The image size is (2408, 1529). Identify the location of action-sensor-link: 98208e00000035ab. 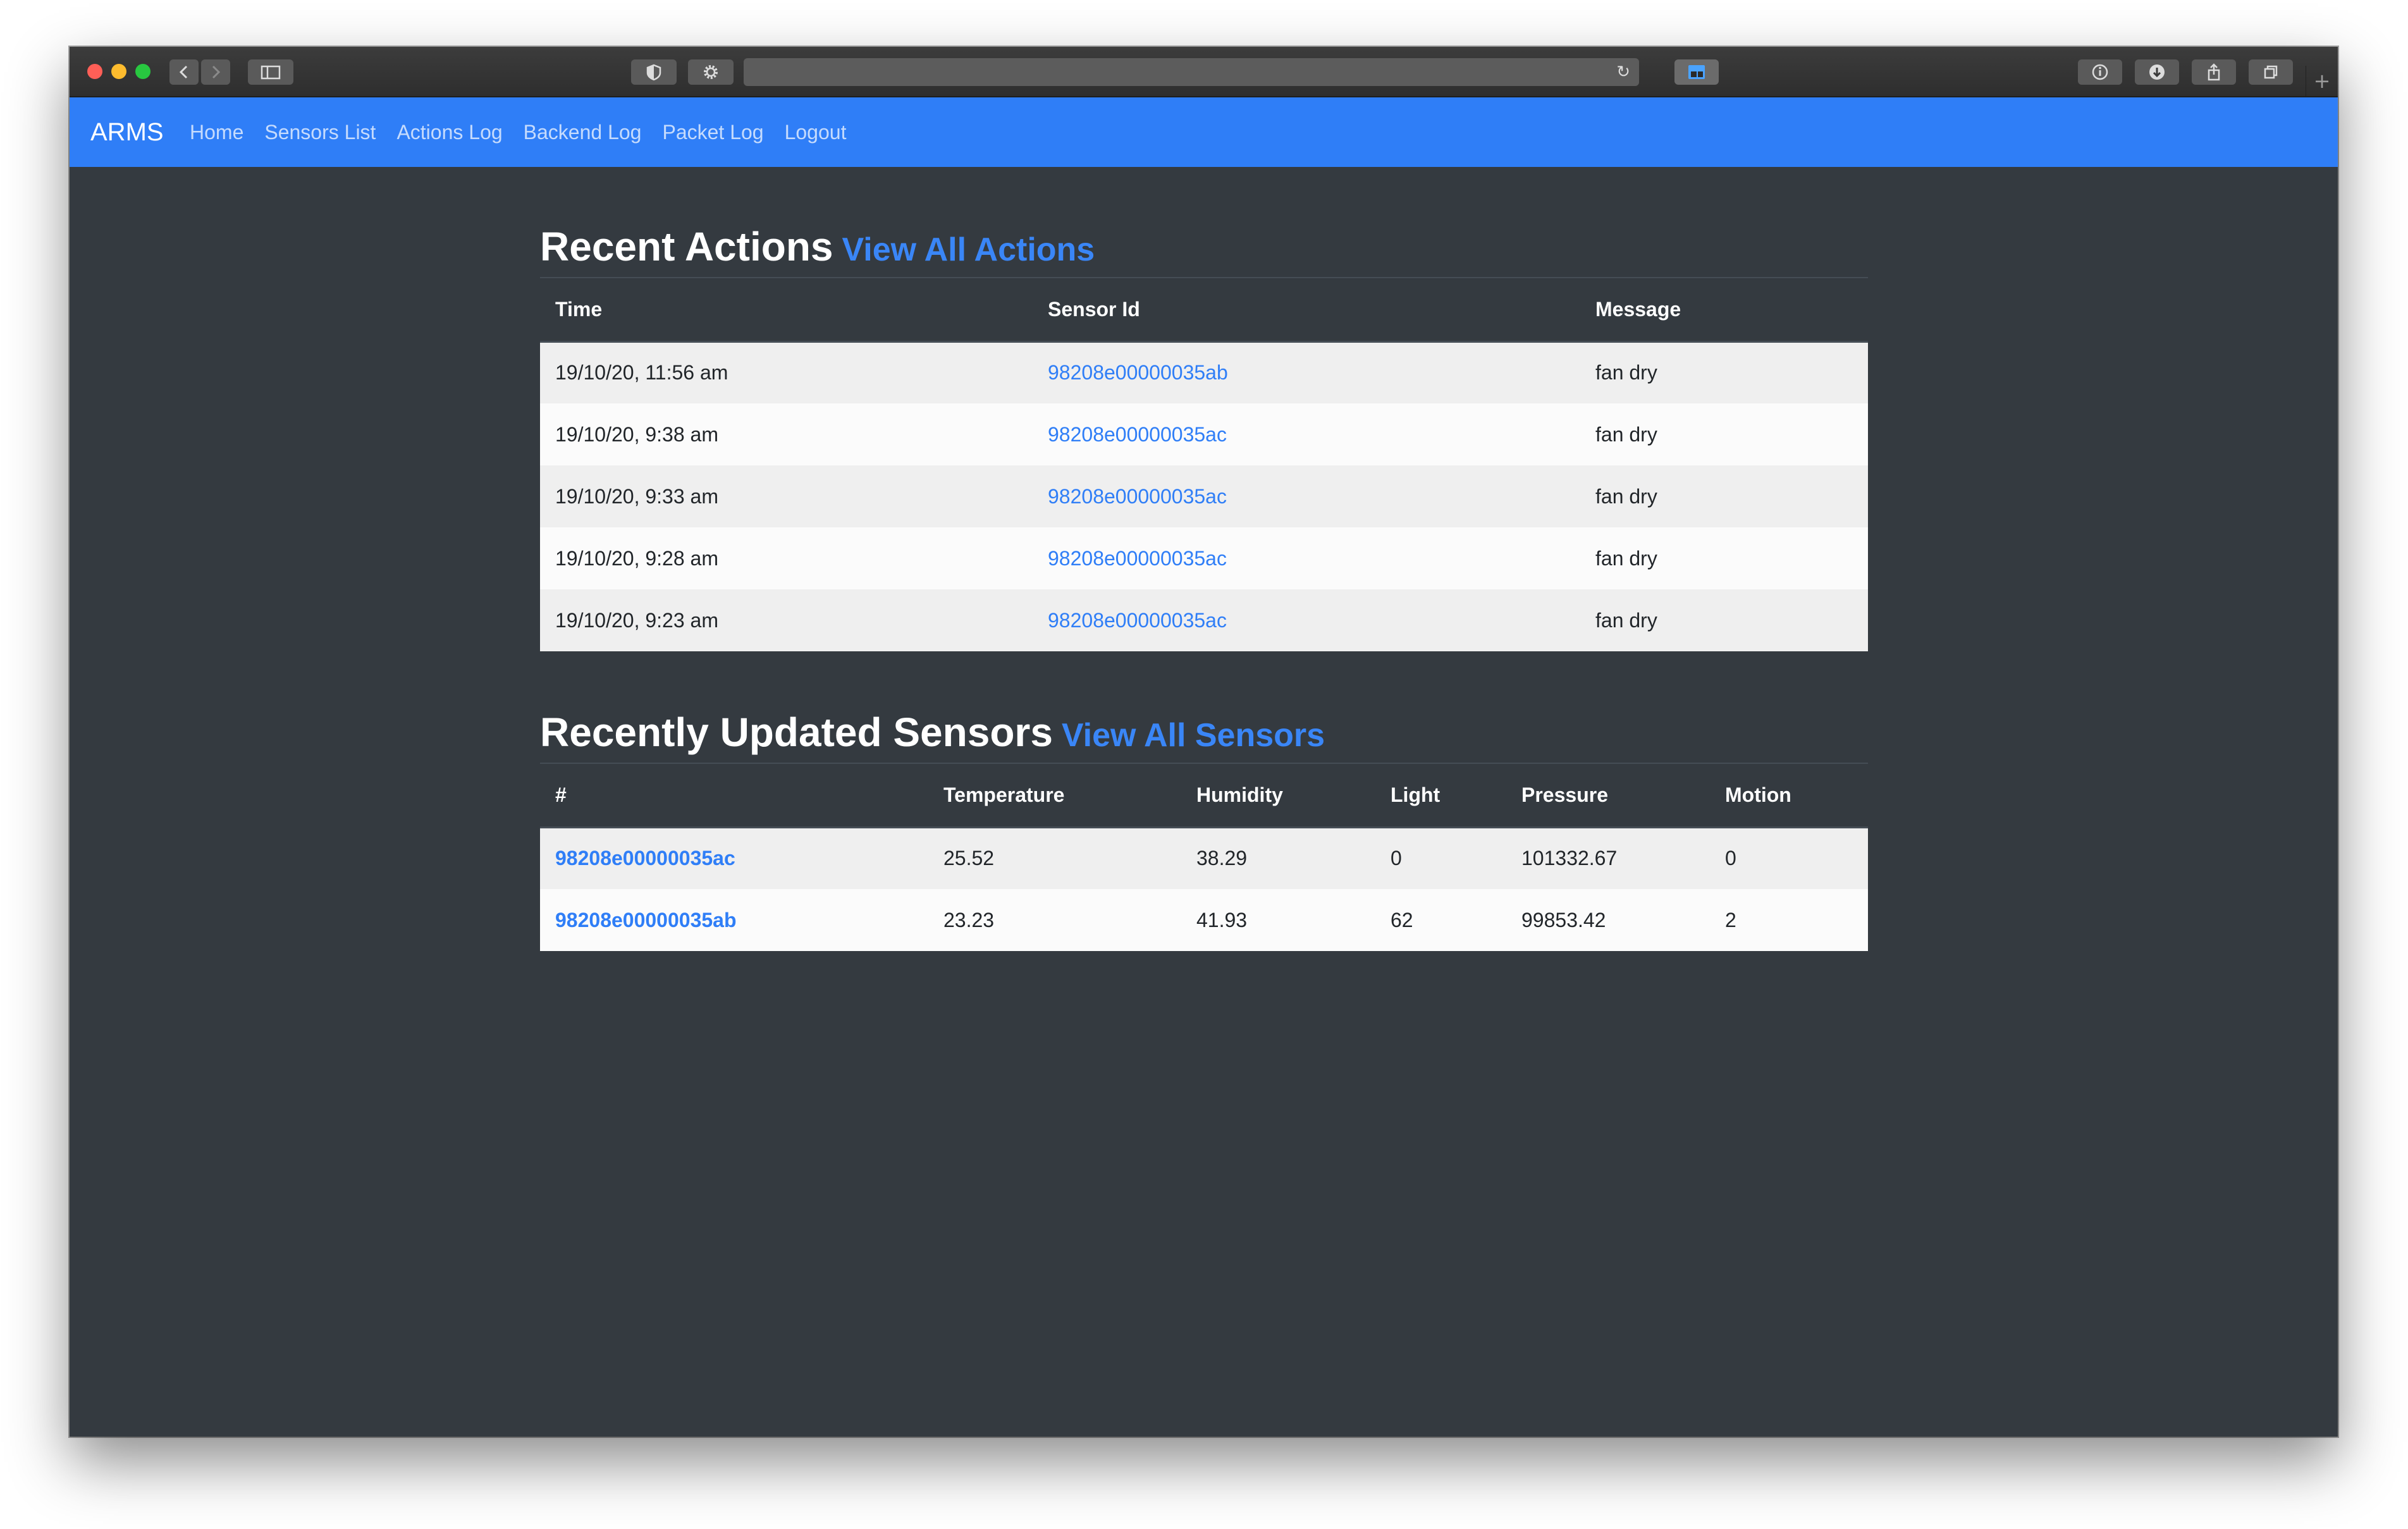
(1306, 372).